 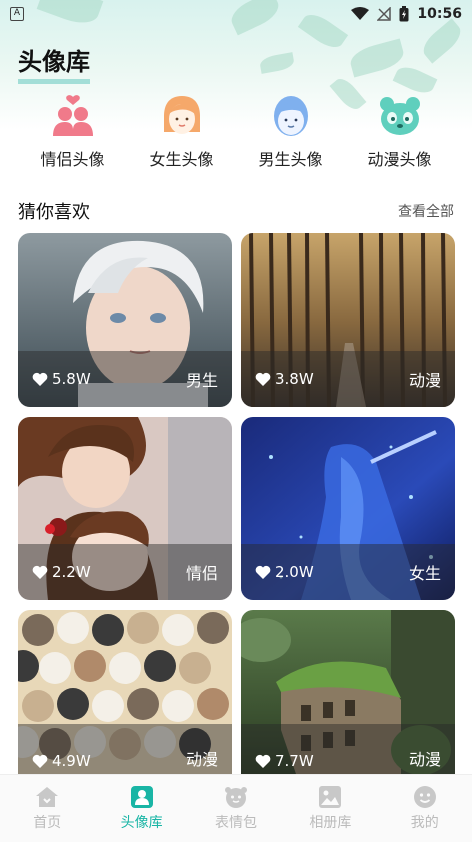 What do you see at coordinates (404, 14) in the screenshot?
I see `battery-icon` at bounding box center [404, 14].